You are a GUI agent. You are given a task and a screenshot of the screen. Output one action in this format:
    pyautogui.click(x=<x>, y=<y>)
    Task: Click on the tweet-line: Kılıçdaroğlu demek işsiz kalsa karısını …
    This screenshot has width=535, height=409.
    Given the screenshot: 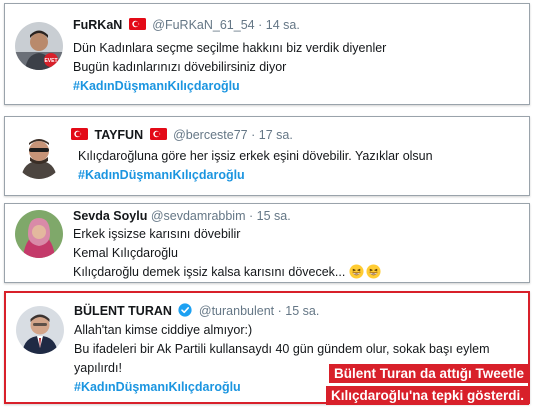 What is the action you would take?
    pyautogui.click(x=209, y=272)
    